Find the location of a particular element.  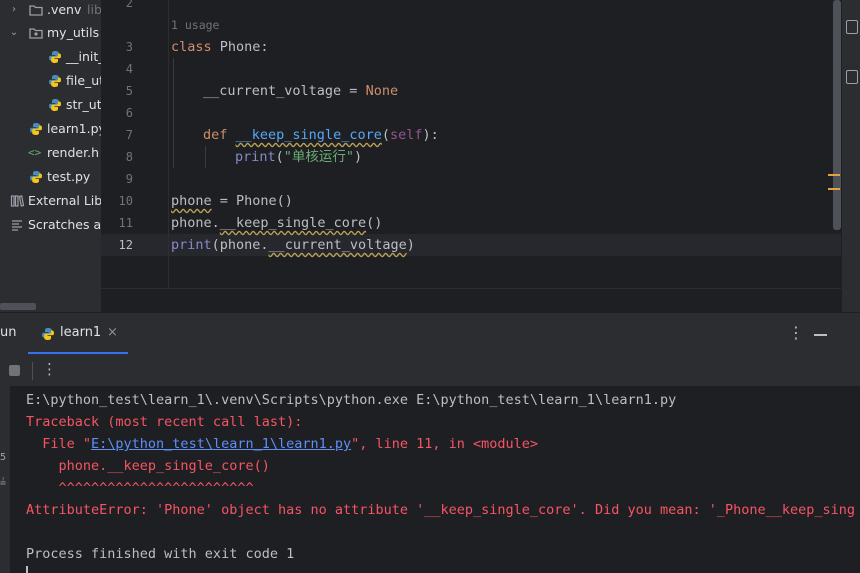

toolbar-separator is located at coordinates (32, 371).